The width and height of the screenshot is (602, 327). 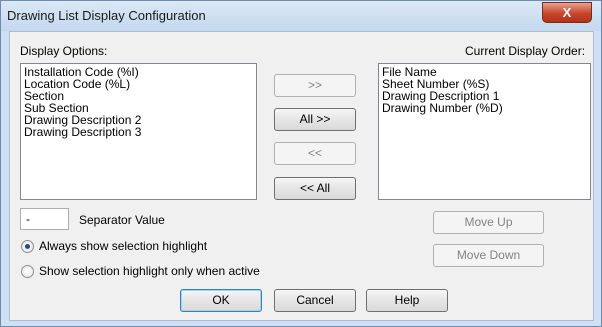 I want to click on add-all-button: All >>, so click(x=315, y=119).